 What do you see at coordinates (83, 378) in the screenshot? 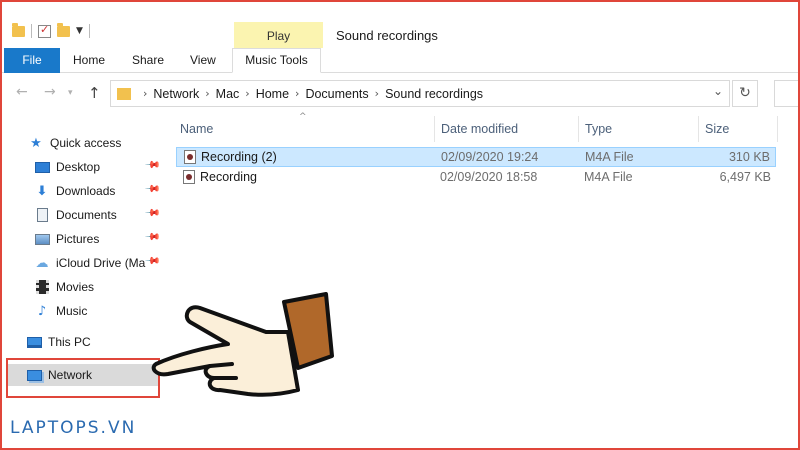
I see `network-highlight-box` at bounding box center [83, 378].